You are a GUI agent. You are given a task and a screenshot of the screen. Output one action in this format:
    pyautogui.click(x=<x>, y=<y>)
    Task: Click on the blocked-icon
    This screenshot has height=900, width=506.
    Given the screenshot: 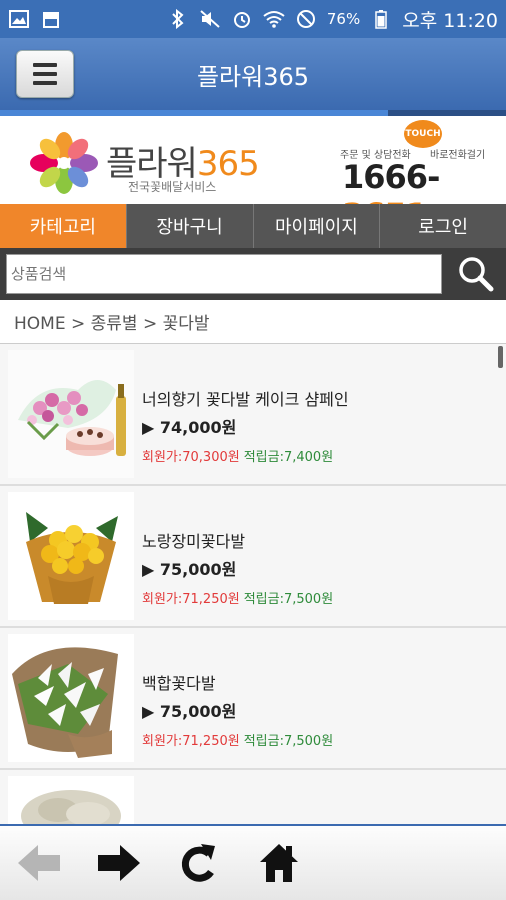 What is the action you would take?
    pyautogui.click(x=306, y=19)
    